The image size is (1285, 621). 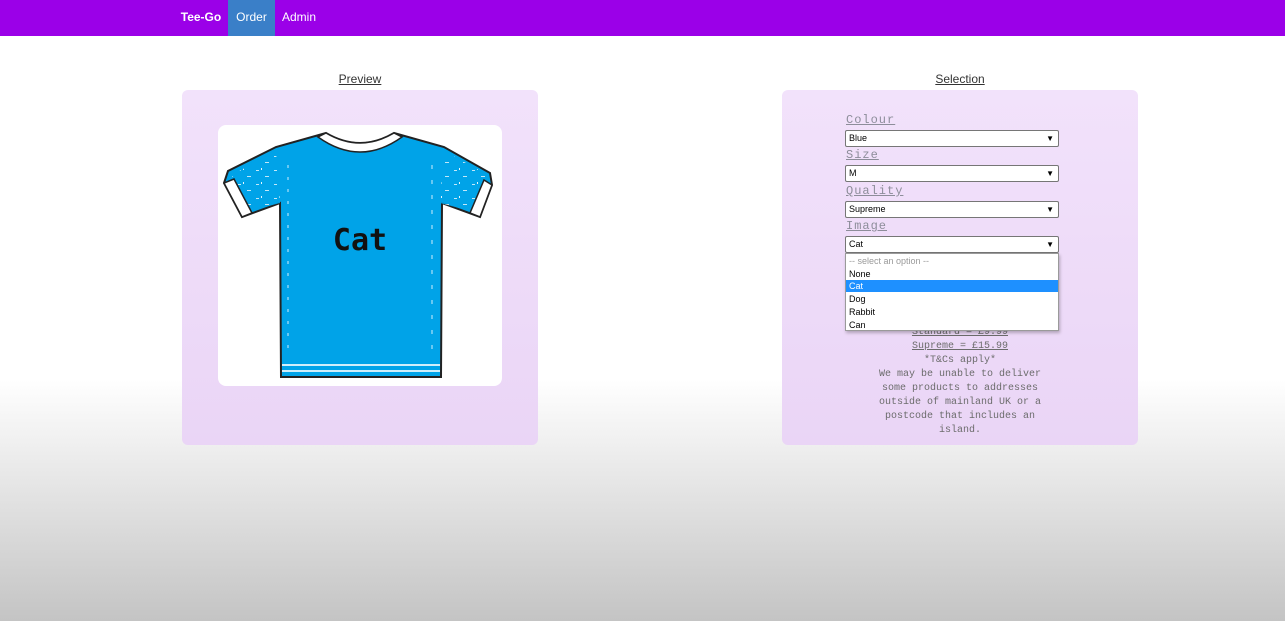 What do you see at coordinates (952, 173) in the screenshot?
I see `size-select: M ▼` at bounding box center [952, 173].